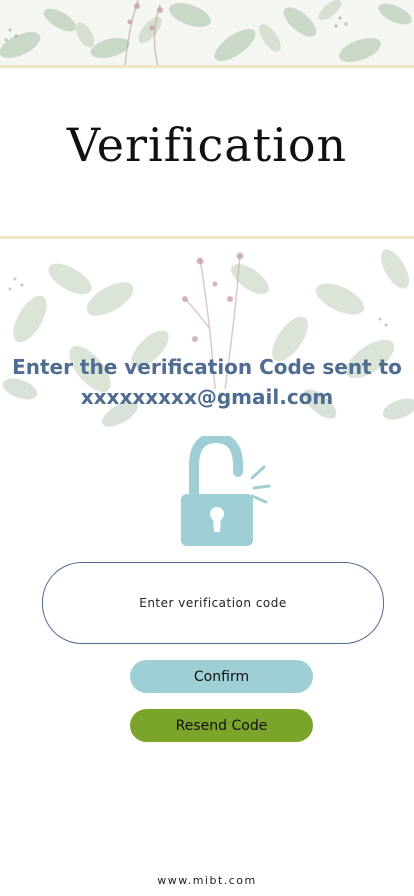 The image size is (414, 896). Describe the element at coordinates (226, 490) in the screenshot. I see `unlocked-padlock-icon` at that location.